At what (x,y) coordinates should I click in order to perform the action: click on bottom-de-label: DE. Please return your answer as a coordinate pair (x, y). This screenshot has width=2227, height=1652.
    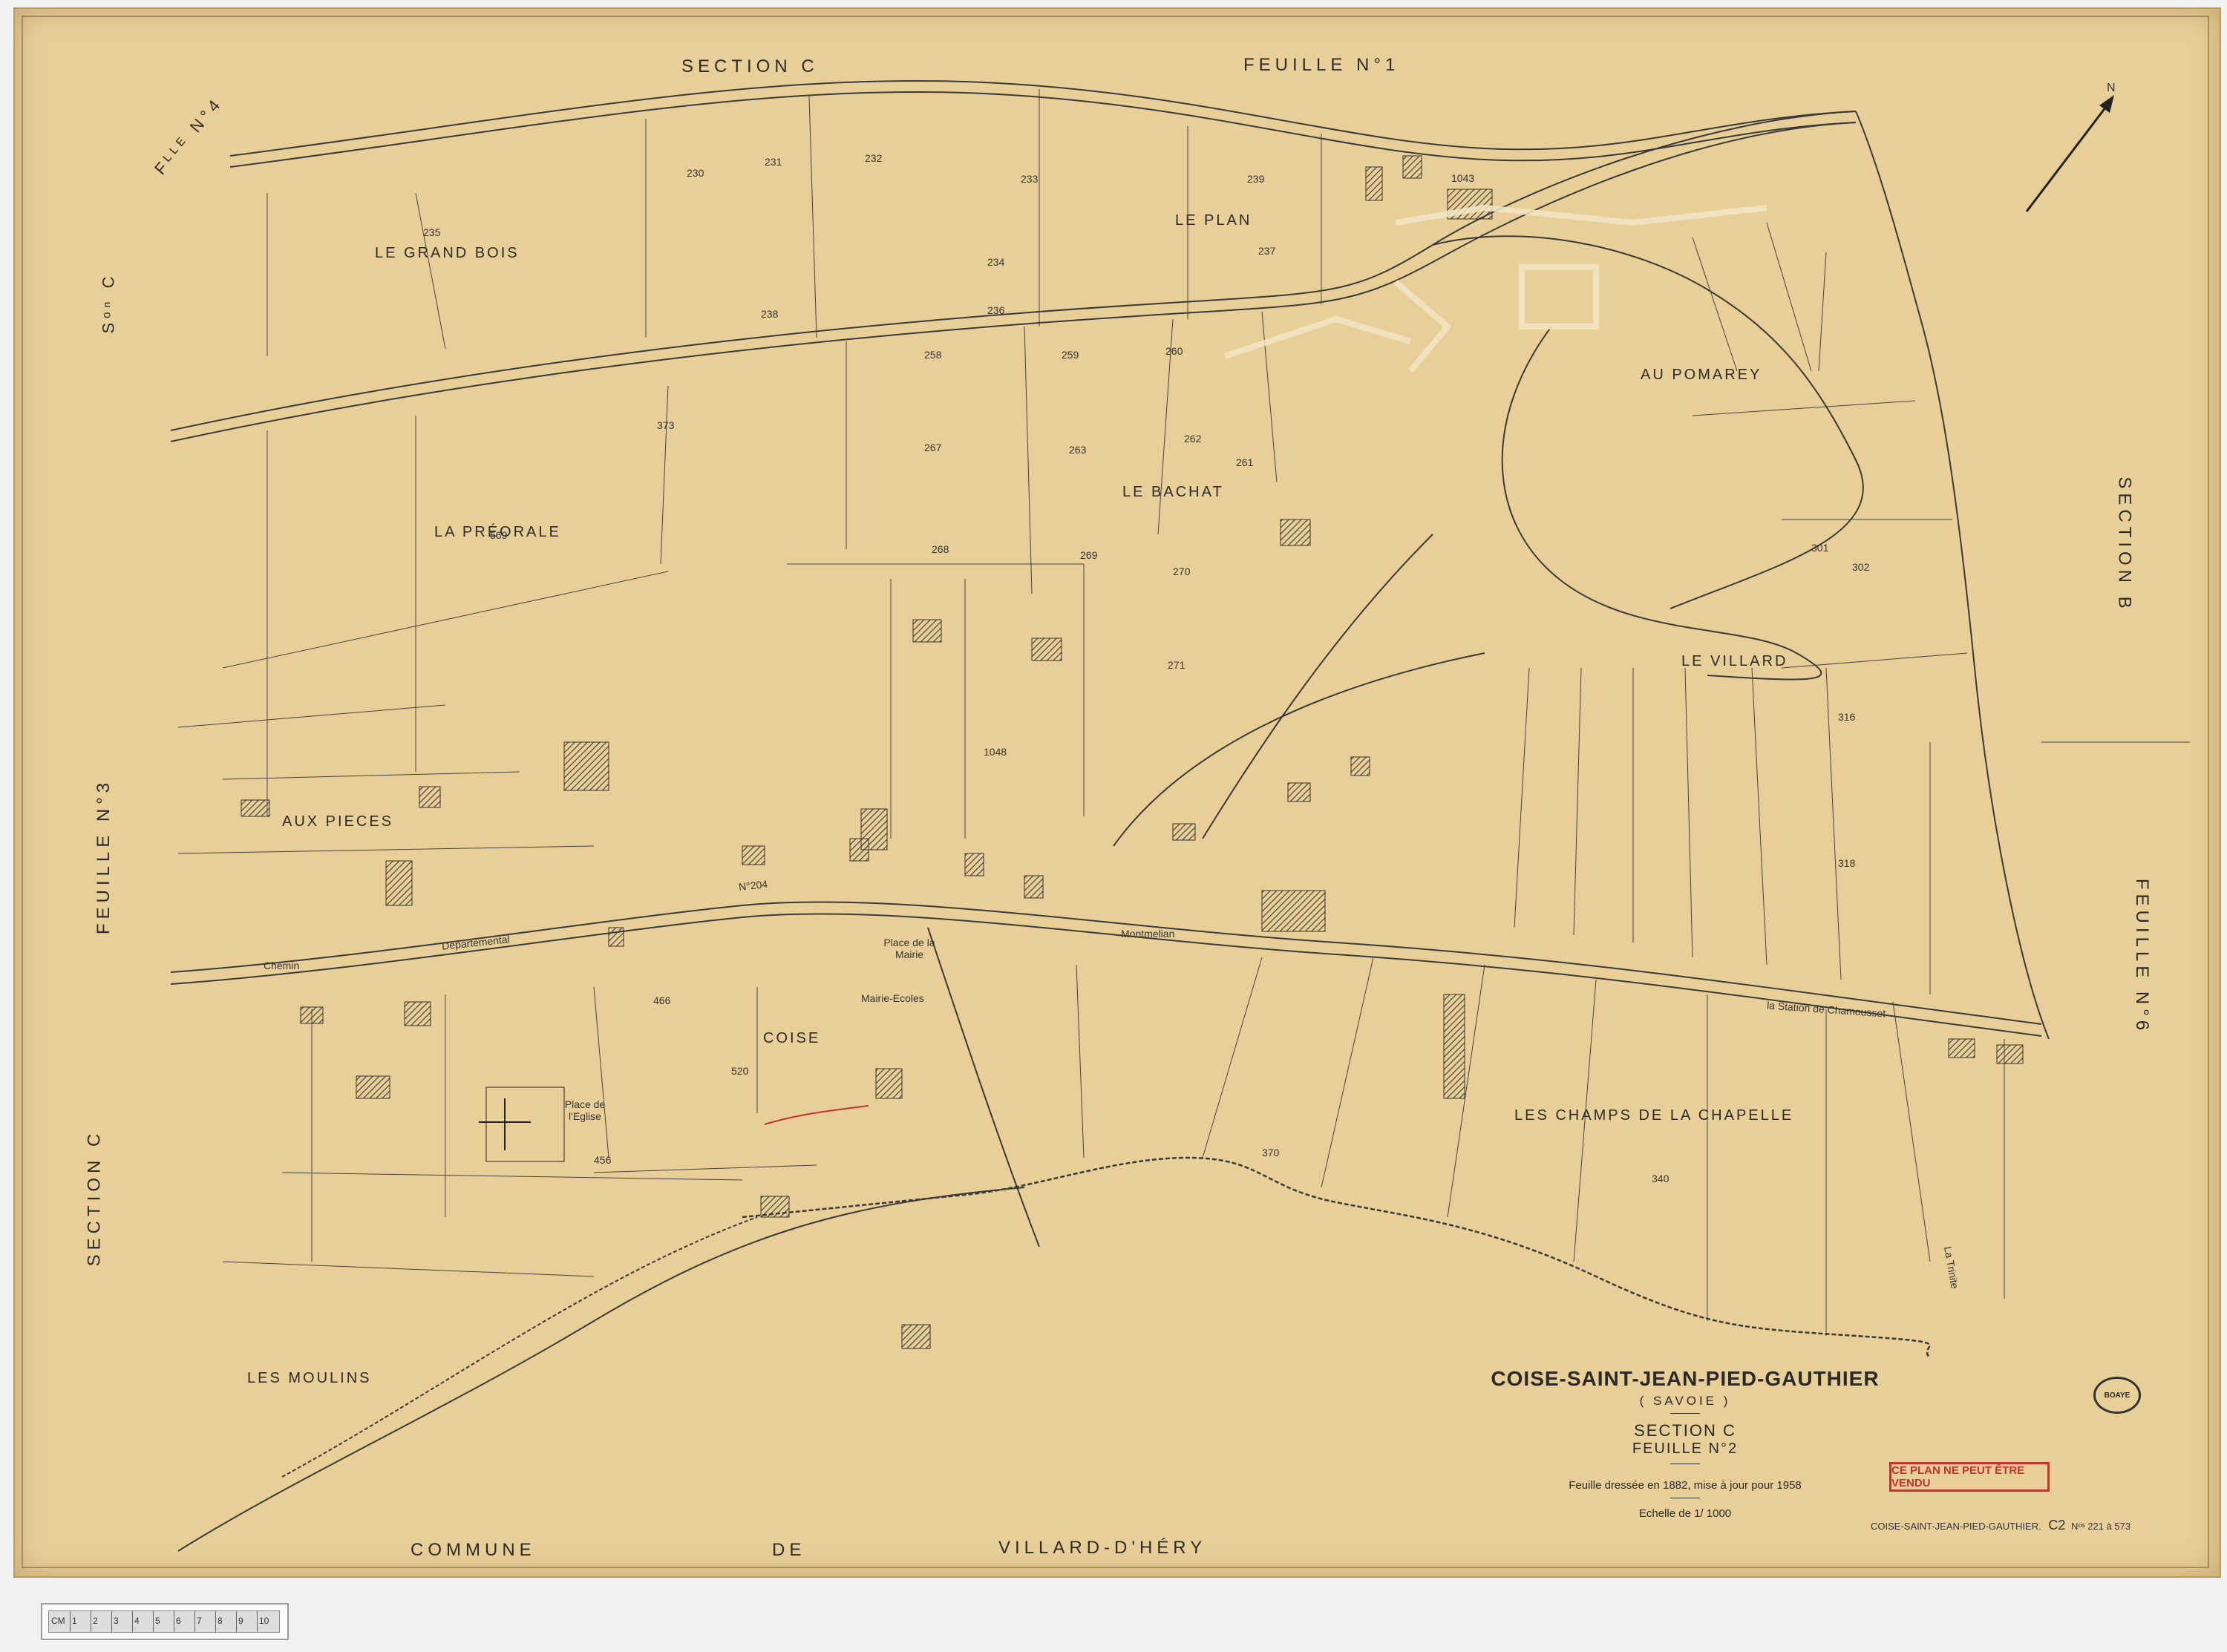
    Looking at the image, I should click on (789, 1550).